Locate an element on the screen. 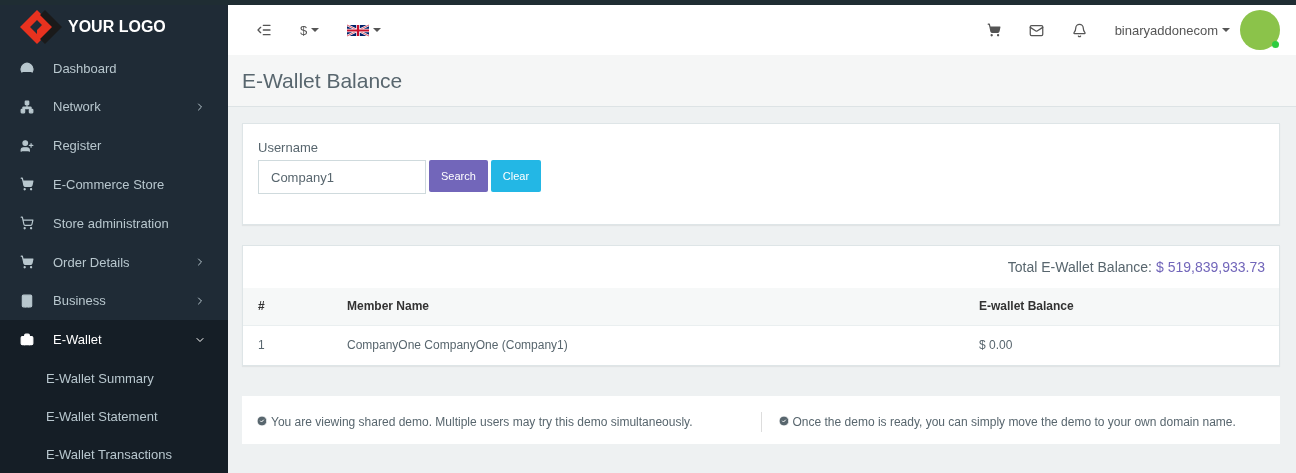 This screenshot has height=473, width=1296. sidebar-item: E-Wallet is located at coordinates (114, 339).